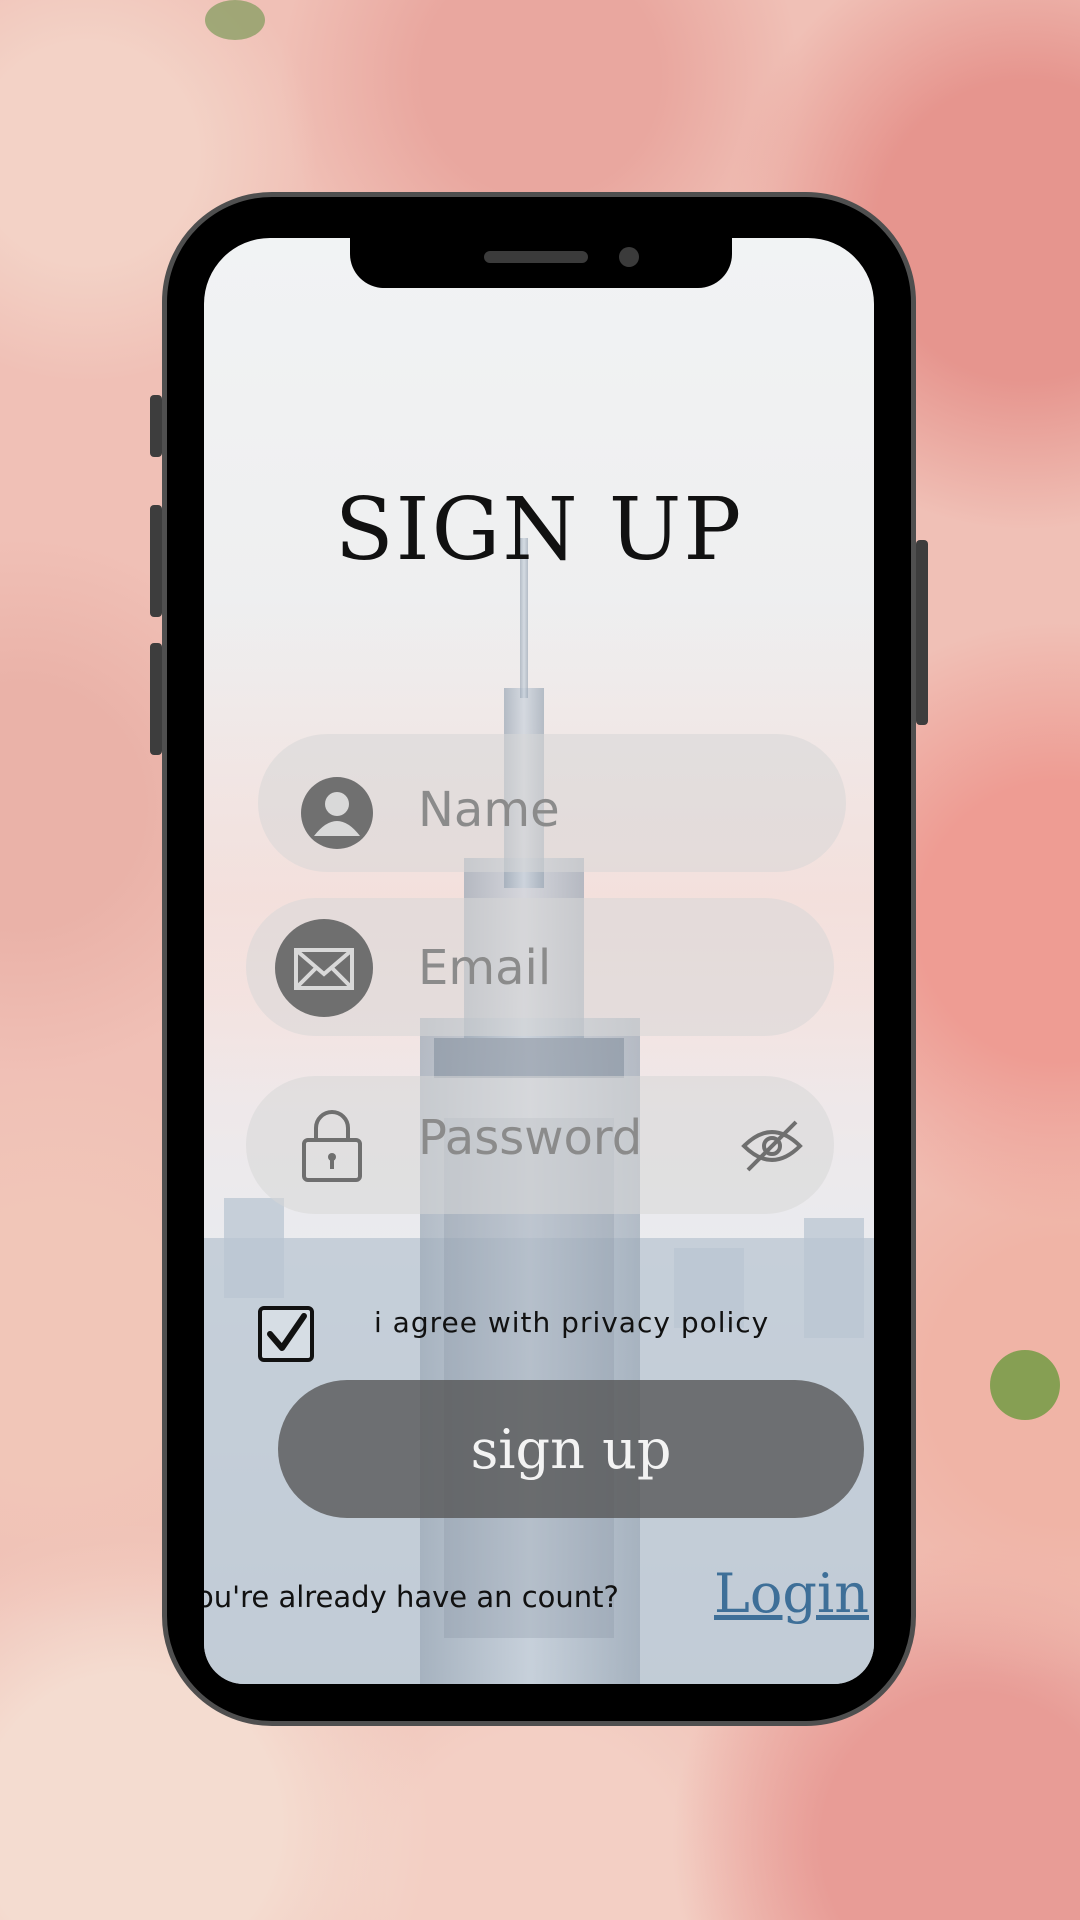  What do you see at coordinates (529, 1058) in the screenshot?
I see `tower-detail` at bounding box center [529, 1058].